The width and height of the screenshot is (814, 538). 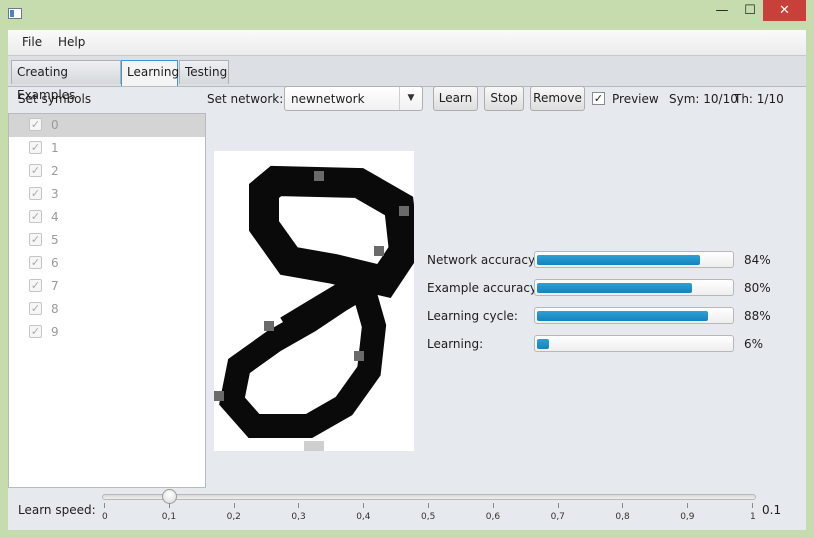 What do you see at coordinates (598, 98) in the screenshot?
I see `preview-checkbox: ✓` at bounding box center [598, 98].